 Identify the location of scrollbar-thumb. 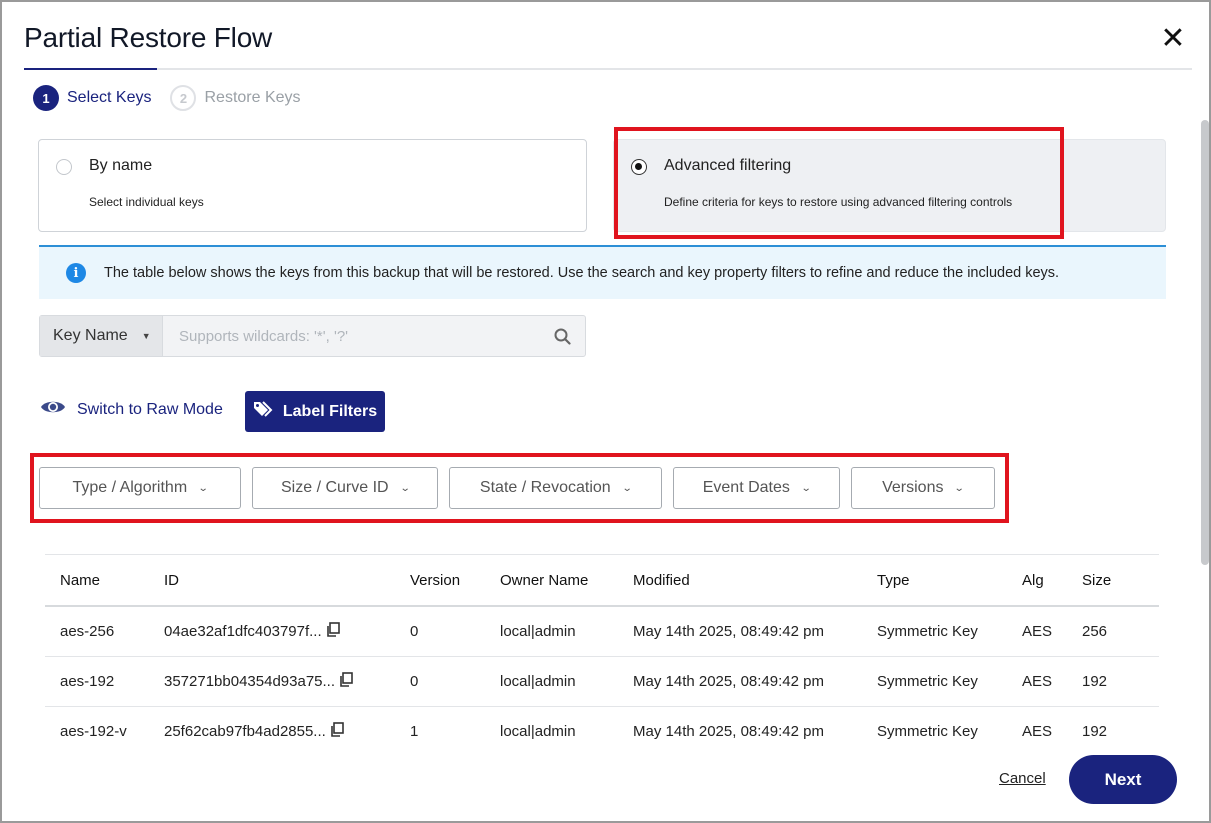
(1205, 342).